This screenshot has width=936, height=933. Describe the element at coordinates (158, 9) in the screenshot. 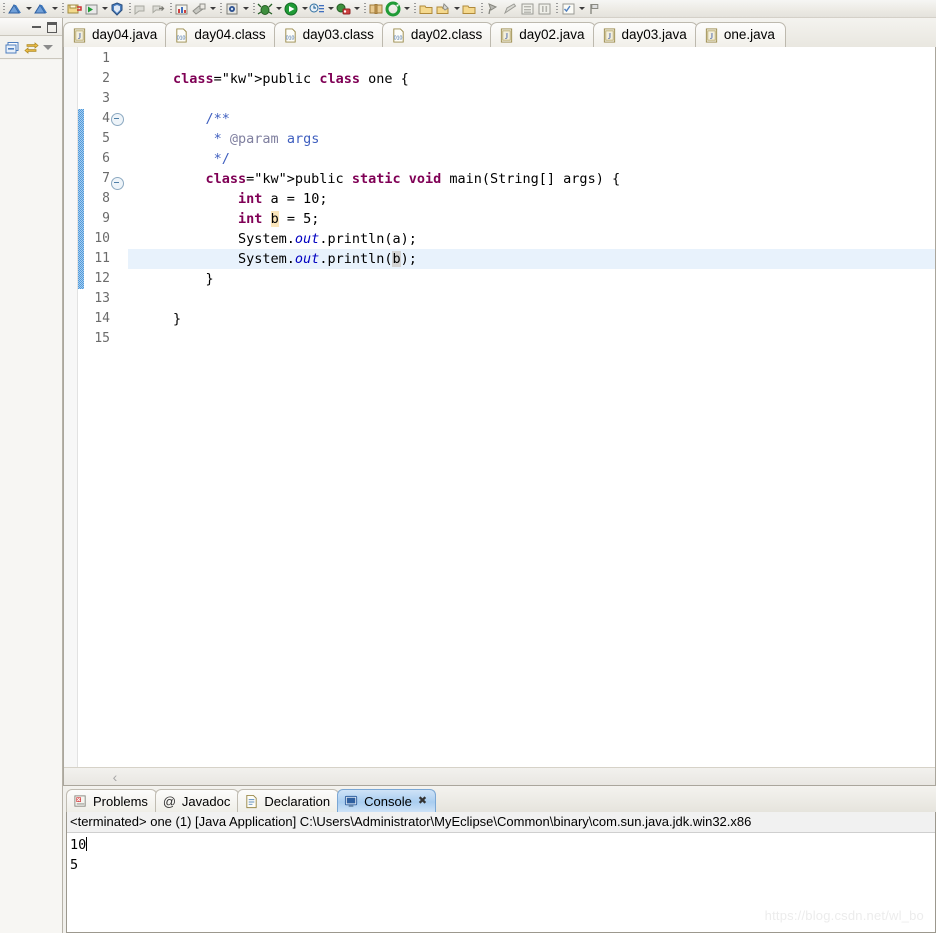

I see `next-annotation-icon` at that location.